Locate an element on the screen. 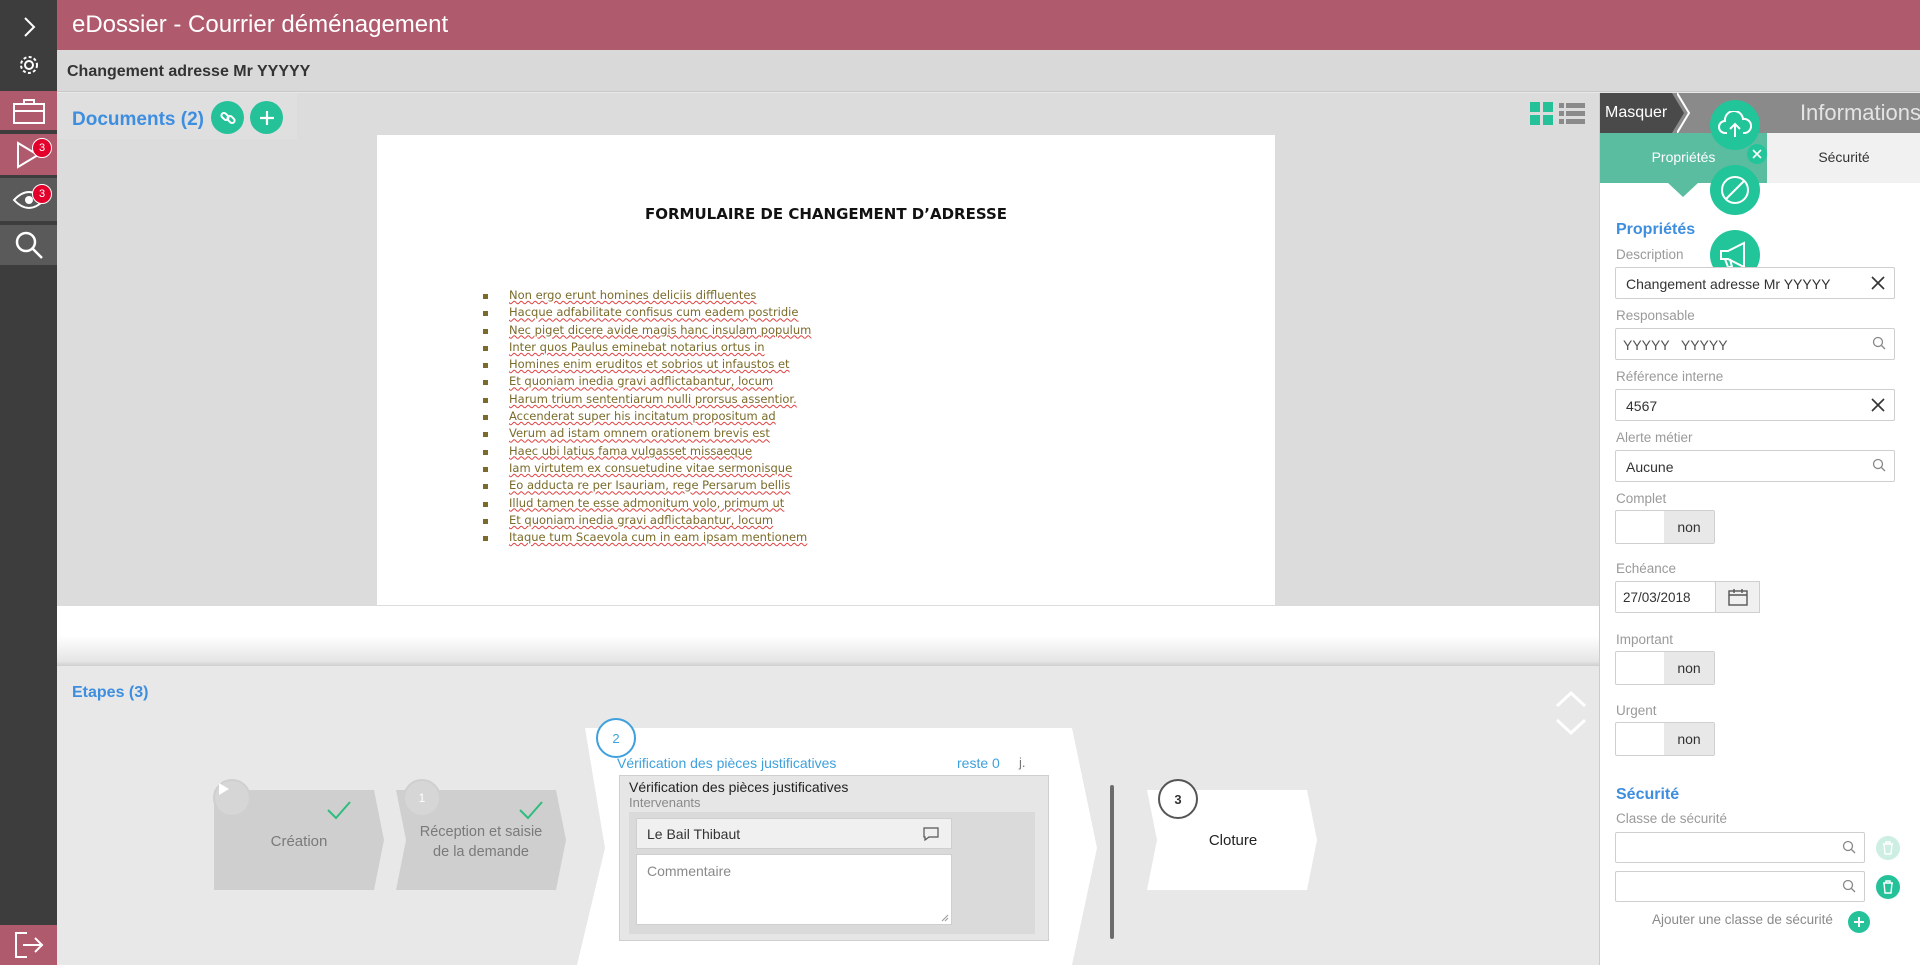  megaphone-icon is located at coordinates (1732, 255).